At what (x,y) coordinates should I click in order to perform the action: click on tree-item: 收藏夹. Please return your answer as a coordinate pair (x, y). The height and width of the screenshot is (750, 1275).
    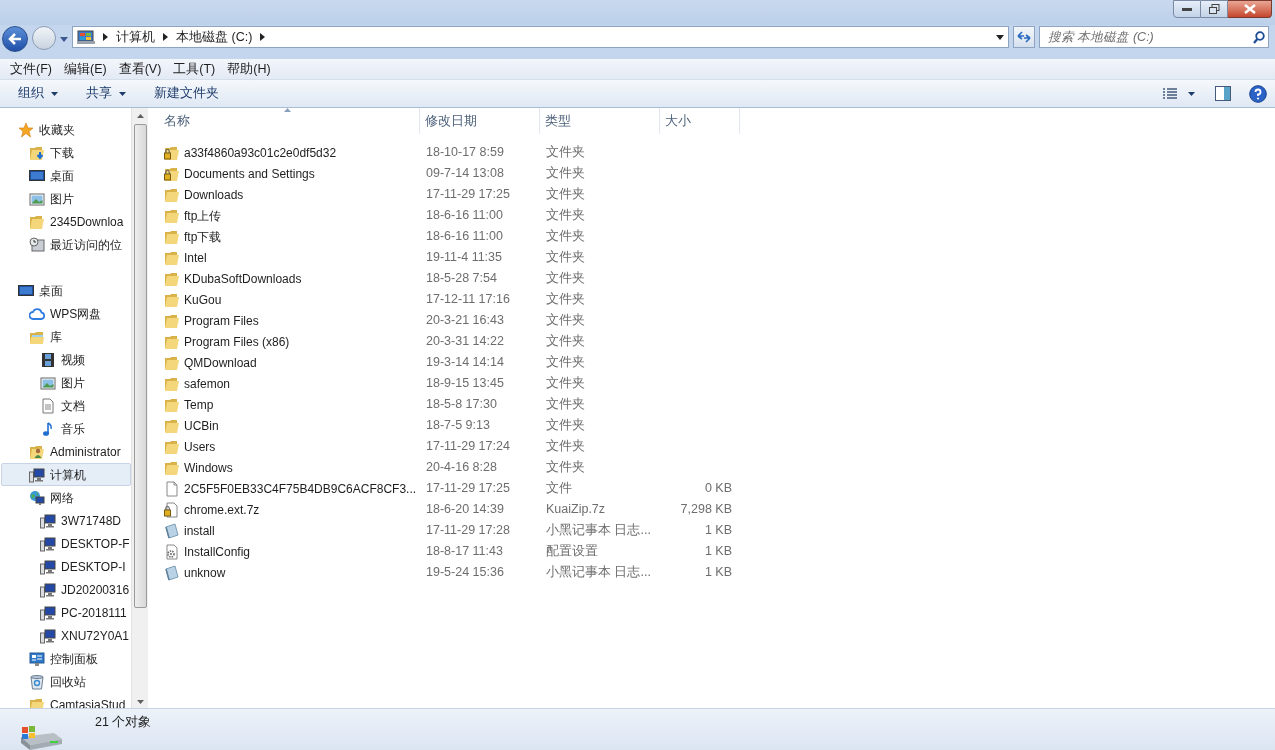
    Looking at the image, I should click on (57, 129).